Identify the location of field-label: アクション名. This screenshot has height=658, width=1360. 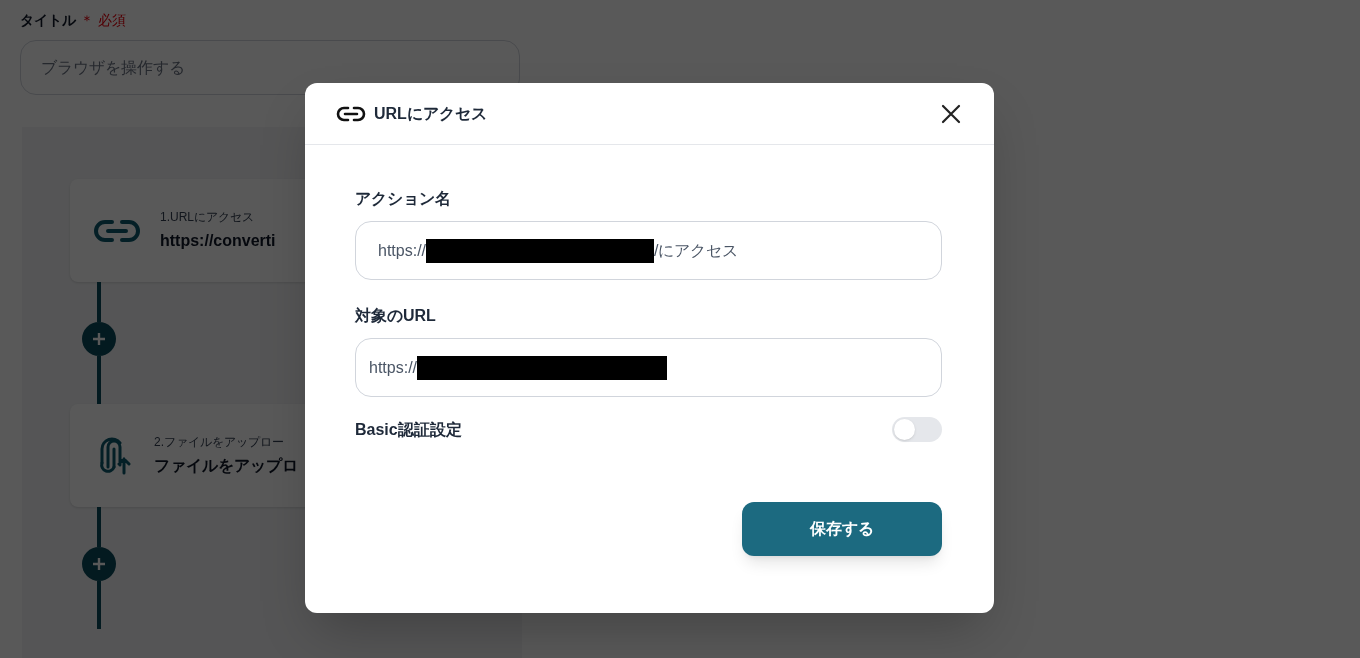
(403, 199).